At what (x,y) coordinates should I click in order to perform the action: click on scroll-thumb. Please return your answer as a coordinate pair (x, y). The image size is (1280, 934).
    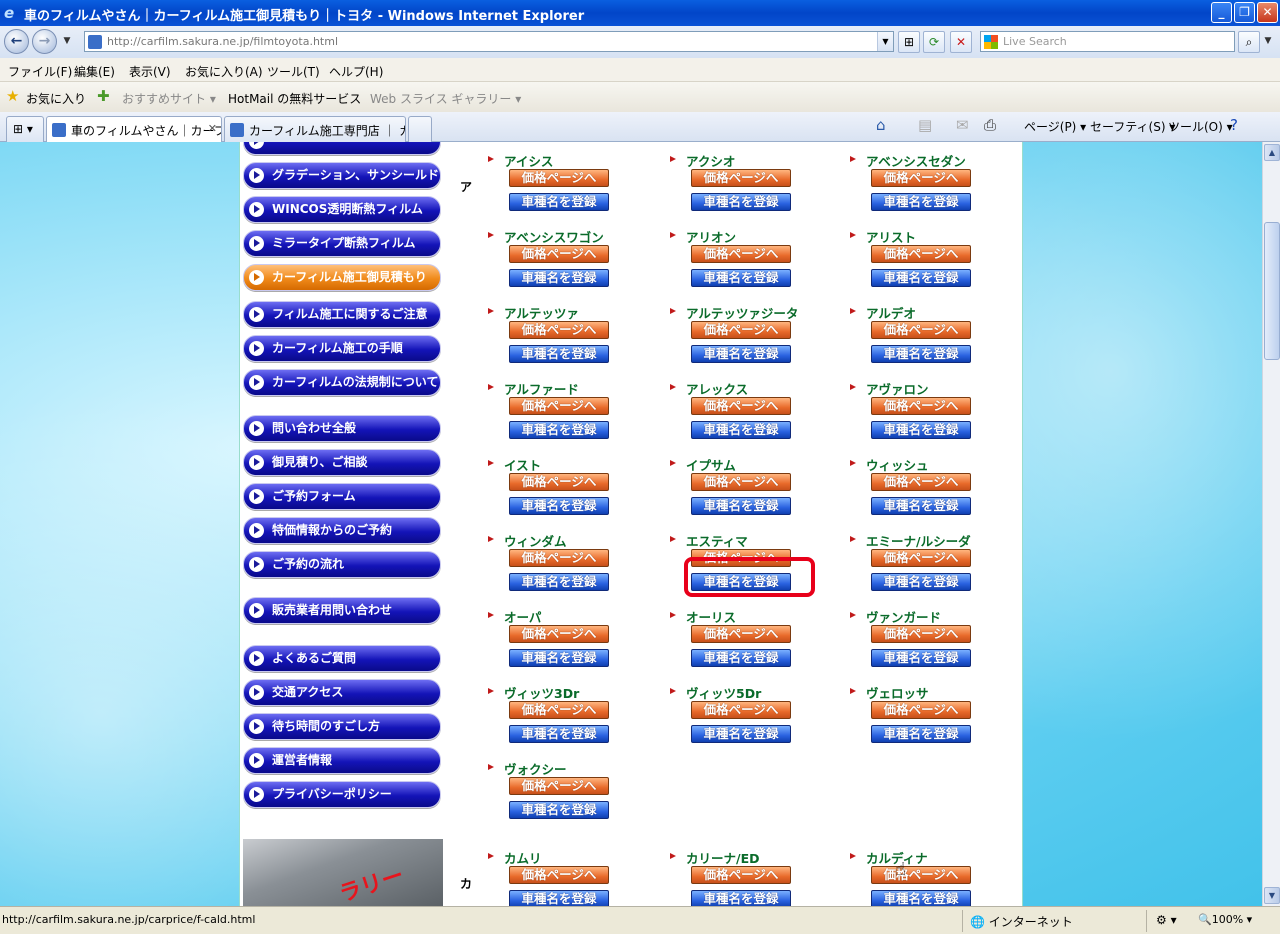
    Looking at the image, I should click on (1272, 291).